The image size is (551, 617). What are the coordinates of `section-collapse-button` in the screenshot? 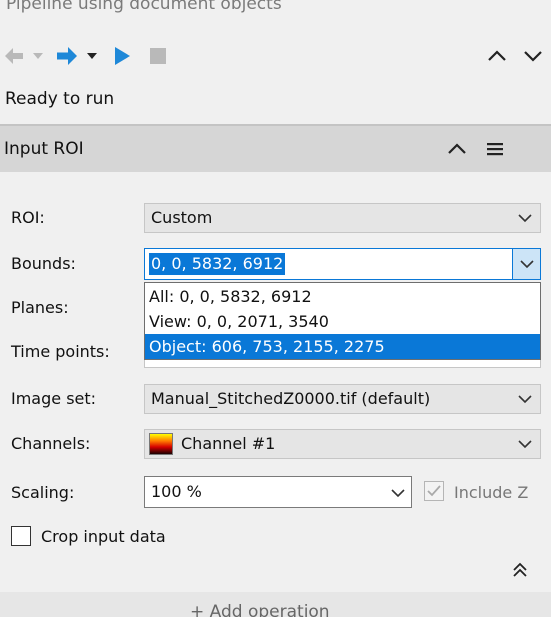 It's located at (457, 149).